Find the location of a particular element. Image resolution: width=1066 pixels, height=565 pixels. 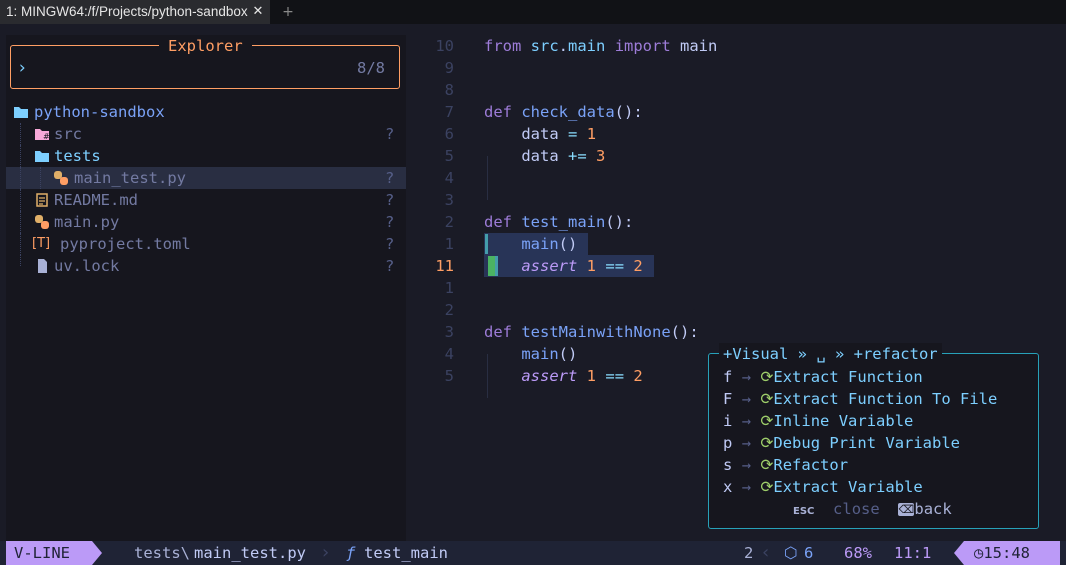

function-name: test_main is located at coordinates (406, 553).